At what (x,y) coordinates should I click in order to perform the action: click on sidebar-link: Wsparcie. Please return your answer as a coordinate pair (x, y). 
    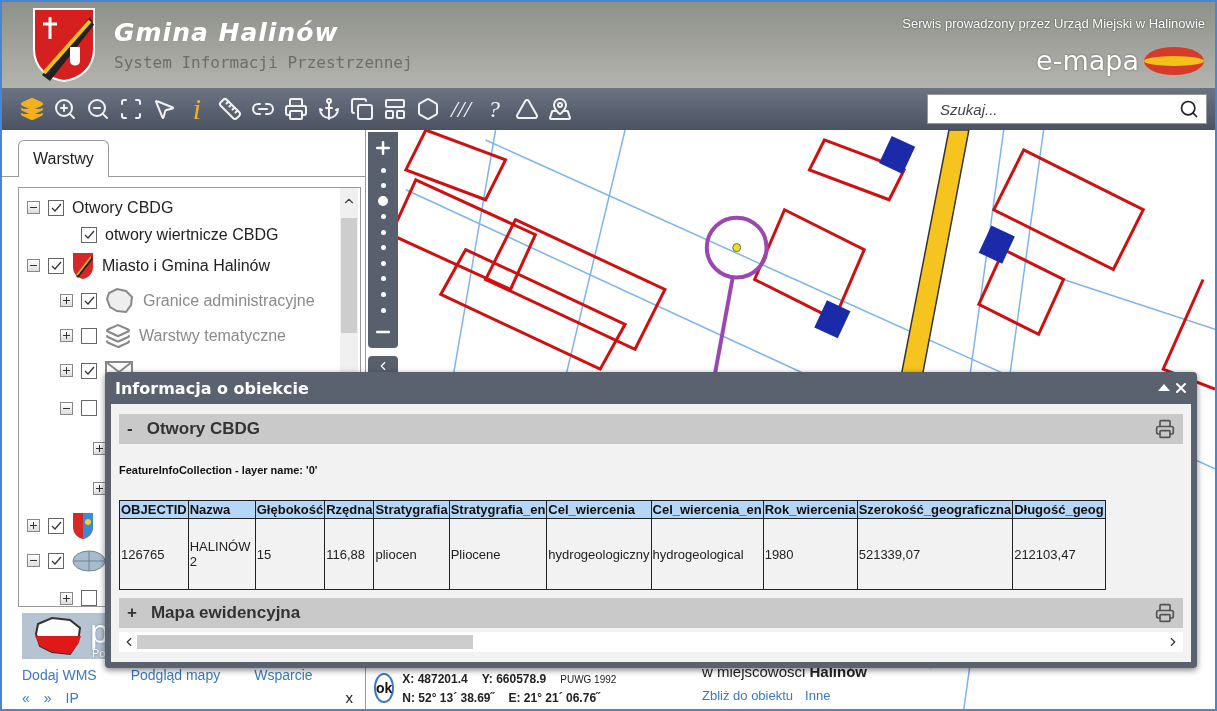
    Looking at the image, I should click on (283, 675).